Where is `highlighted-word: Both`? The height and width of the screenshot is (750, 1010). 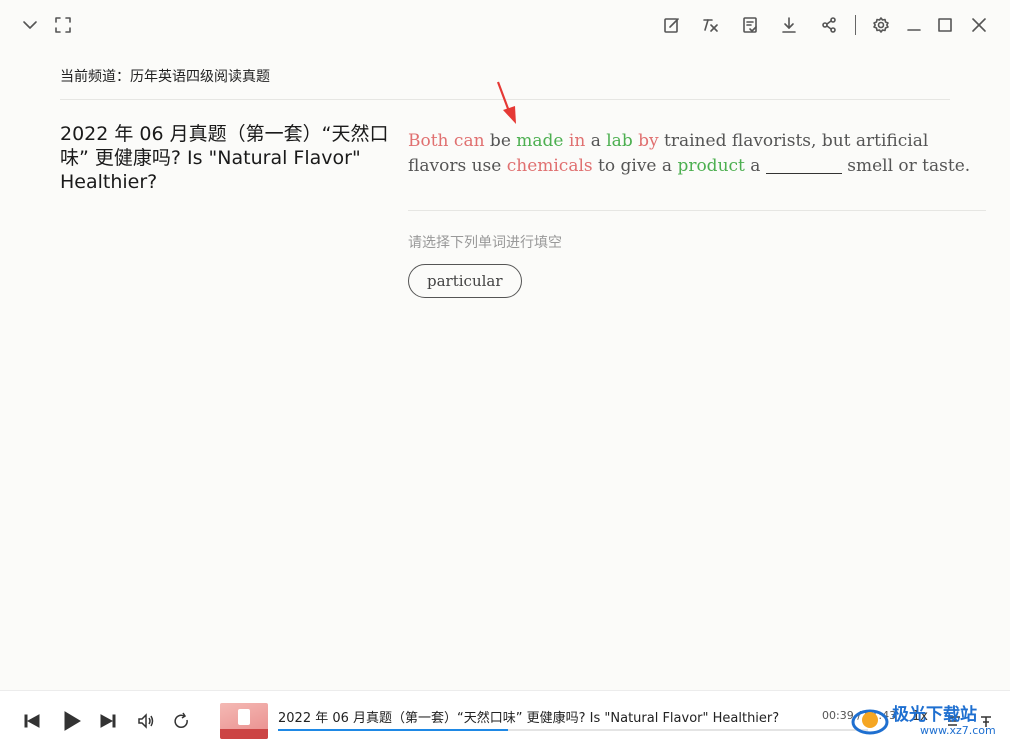 highlighted-word: Both is located at coordinates (428, 141).